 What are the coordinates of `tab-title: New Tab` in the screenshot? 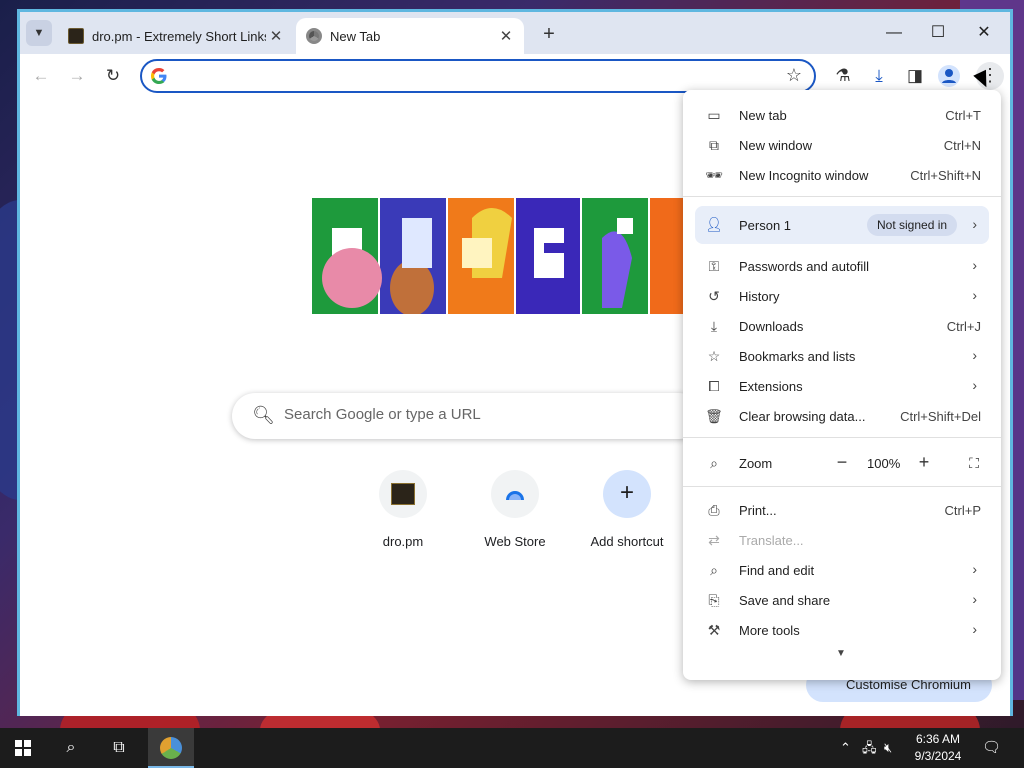 It's located at (355, 36).